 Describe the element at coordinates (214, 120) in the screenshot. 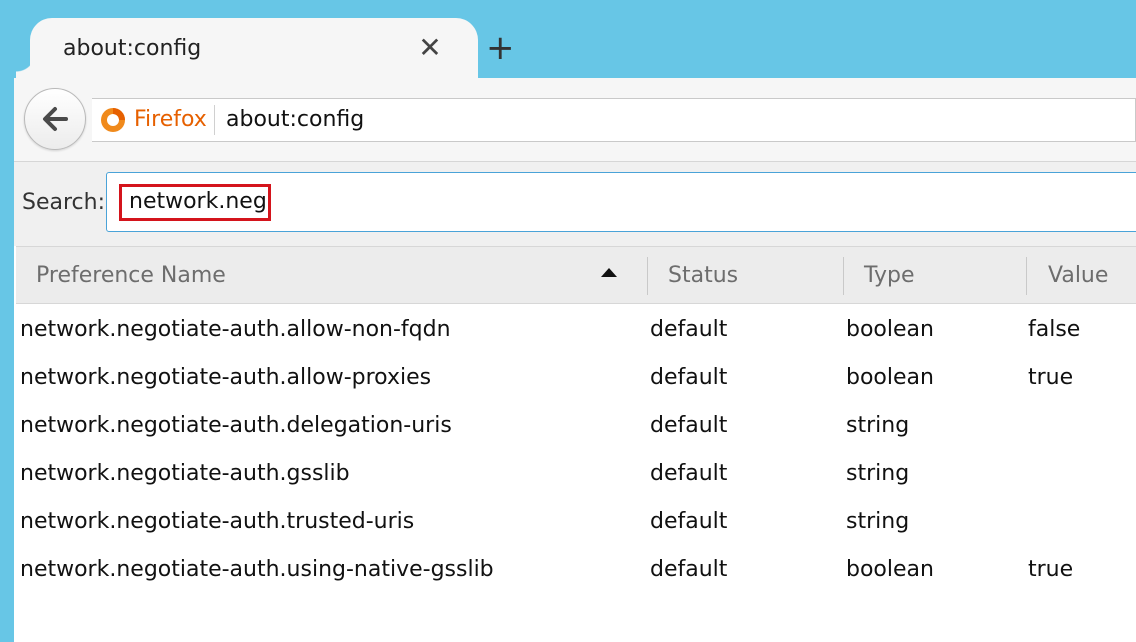

I see `url-separator` at that location.